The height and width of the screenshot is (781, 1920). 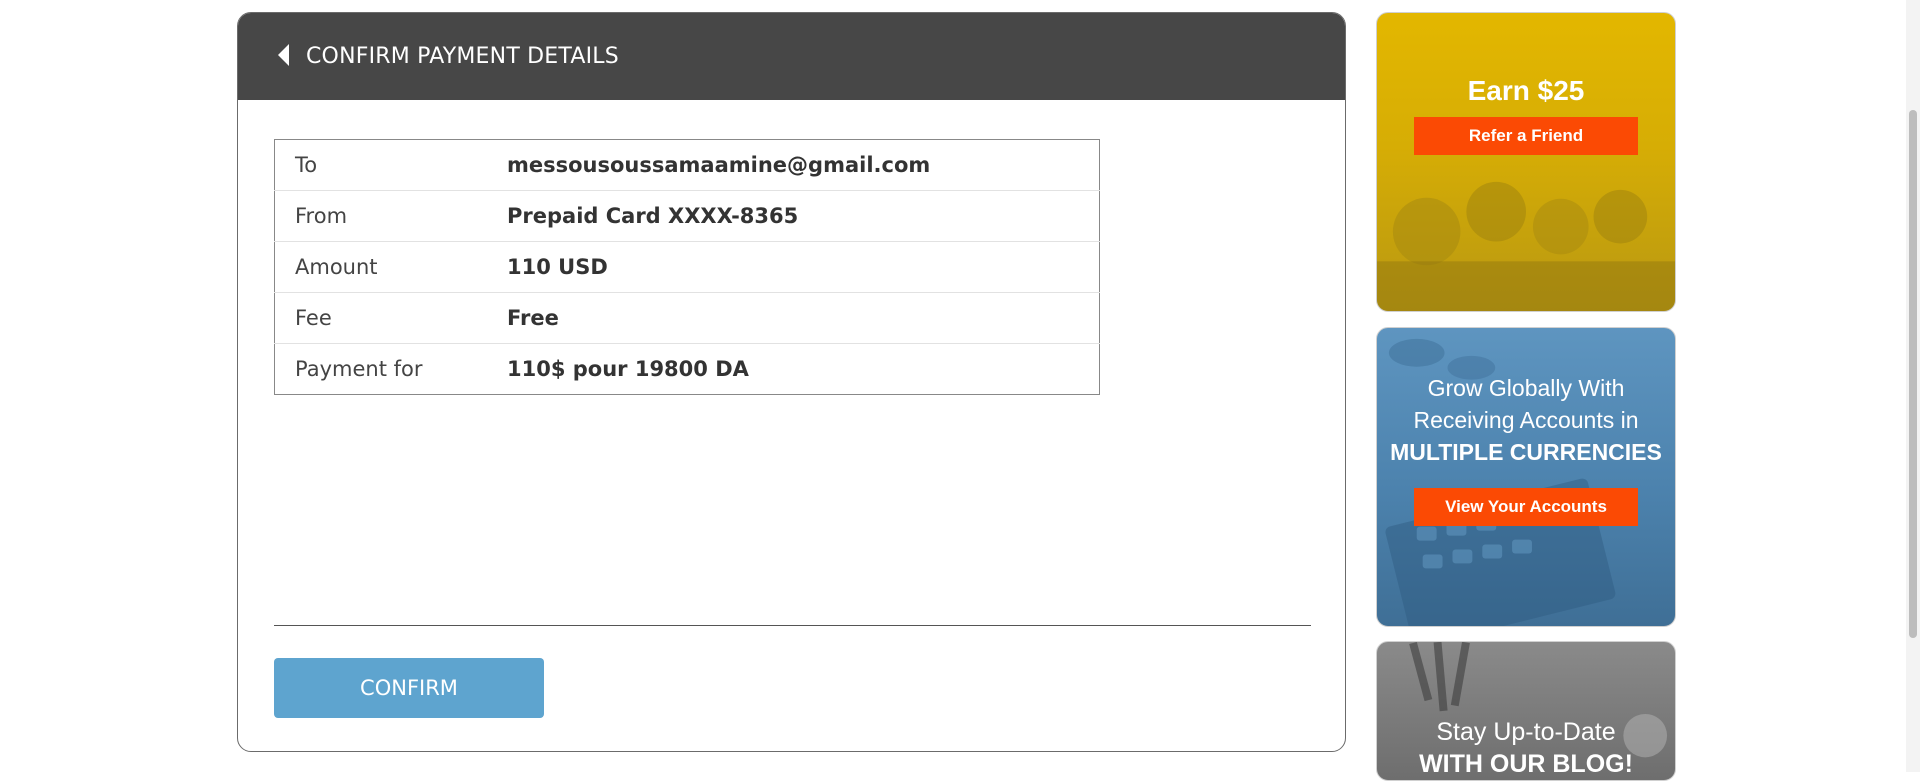 What do you see at coordinates (1913, 374) in the screenshot?
I see `scrollbar-thumb` at bounding box center [1913, 374].